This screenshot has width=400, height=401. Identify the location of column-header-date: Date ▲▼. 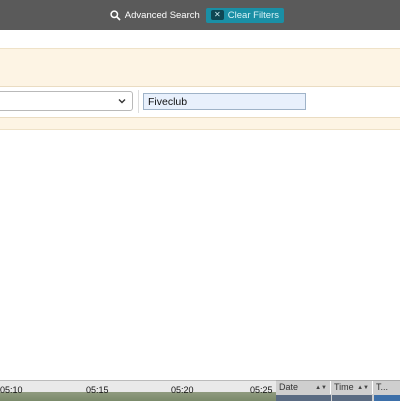
(303, 387).